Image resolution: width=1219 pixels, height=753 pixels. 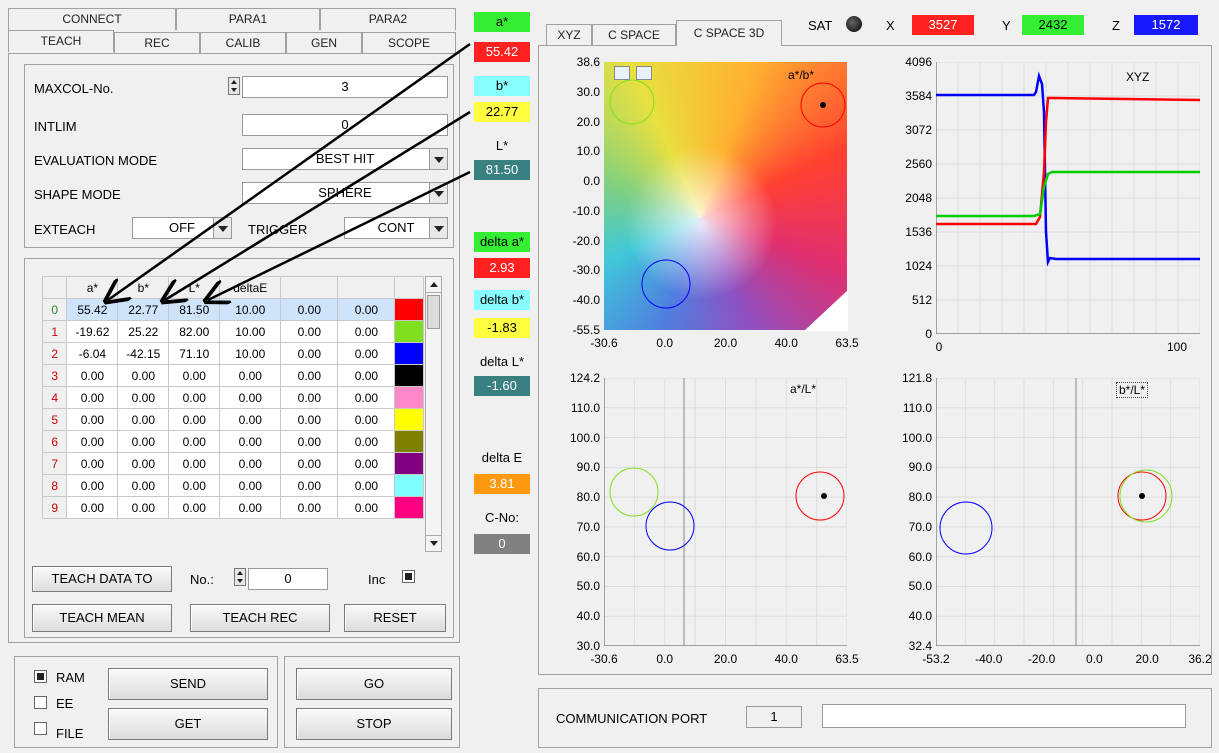 I want to click on table-row: 3 0.00 0.00 0.00 0.00 0.00 0.00, so click(x=232, y=375).